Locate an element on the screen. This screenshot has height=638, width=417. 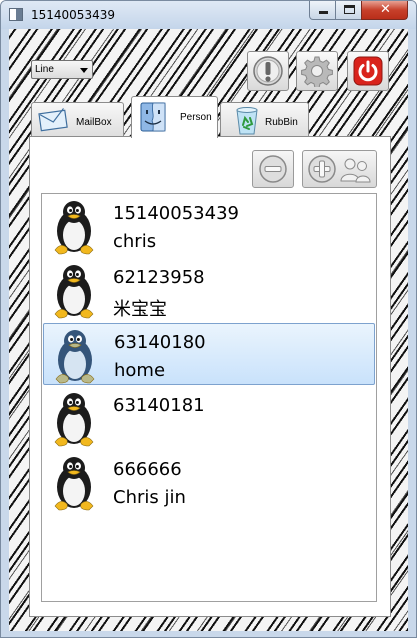
settings-button is located at coordinates (317, 71).